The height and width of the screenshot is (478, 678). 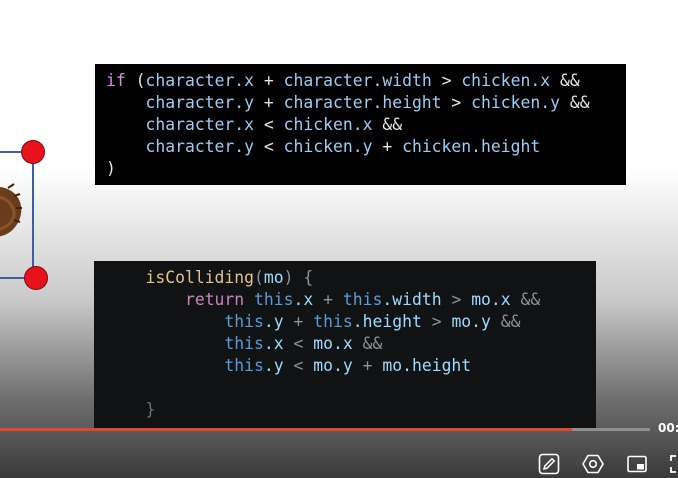 What do you see at coordinates (286, 429) in the screenshot?
I see `video-progress-fill` at bounding box center [286, 429].